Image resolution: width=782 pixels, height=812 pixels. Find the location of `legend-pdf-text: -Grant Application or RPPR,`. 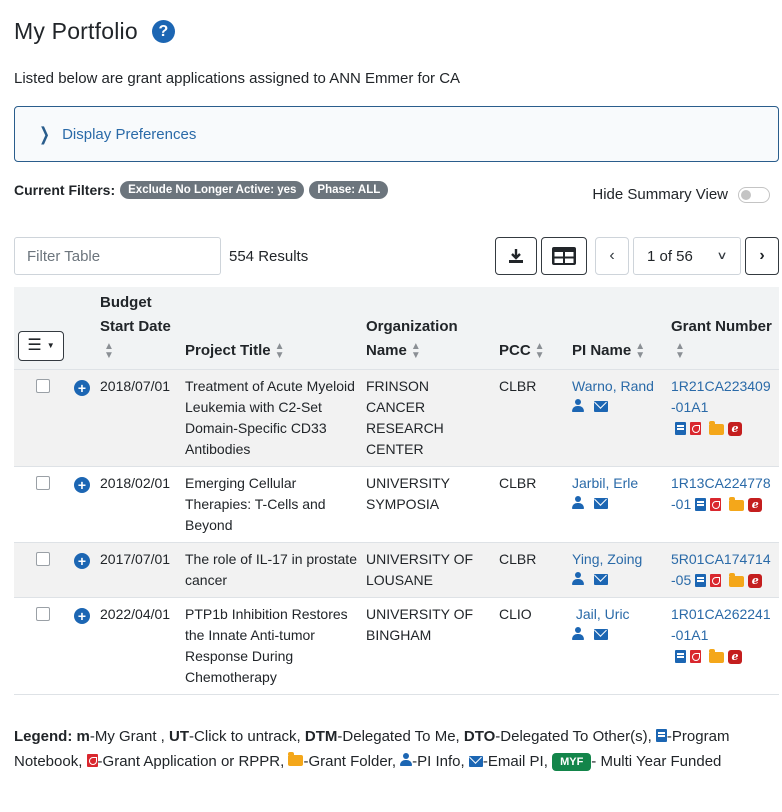

legend-pdf-text: -Grant Application or RPPR, is located at coordinates (193, 761).